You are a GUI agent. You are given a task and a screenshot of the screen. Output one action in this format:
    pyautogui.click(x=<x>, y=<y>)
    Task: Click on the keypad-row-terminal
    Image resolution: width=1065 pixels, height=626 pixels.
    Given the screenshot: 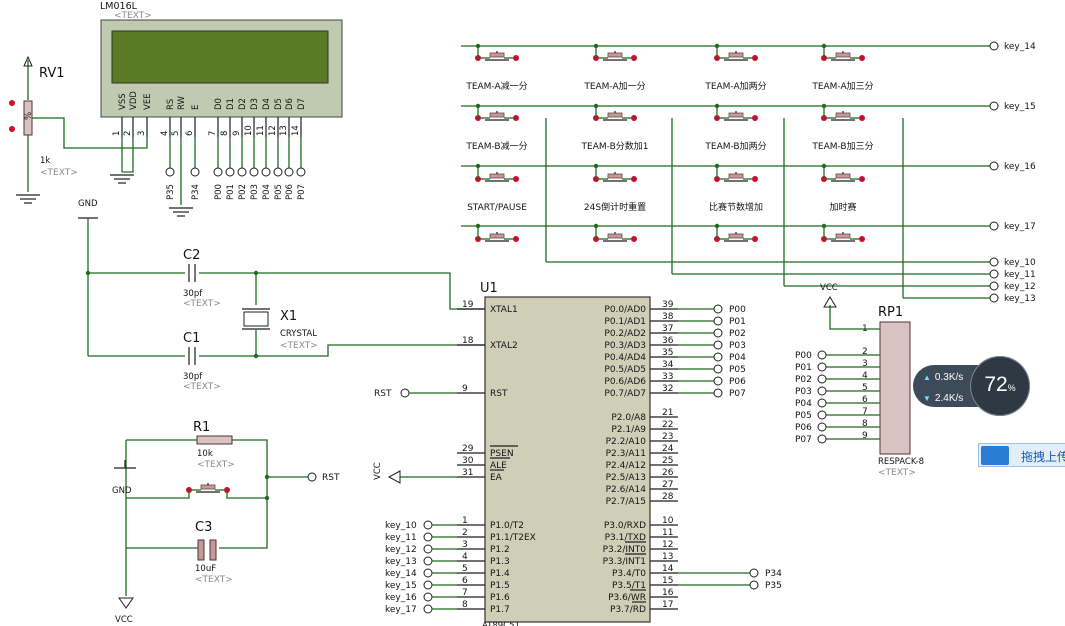 What is the action you would take?
    pyautogui.click(x=994, y=166)
    